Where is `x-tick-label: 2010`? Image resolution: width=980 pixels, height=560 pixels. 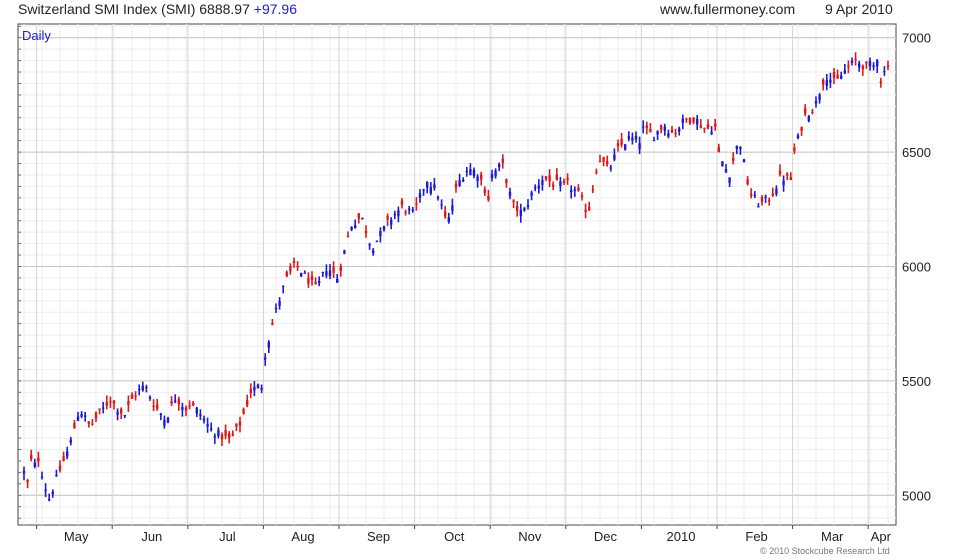 x-tick-label: 2010 is located at coordinates (681, 536).